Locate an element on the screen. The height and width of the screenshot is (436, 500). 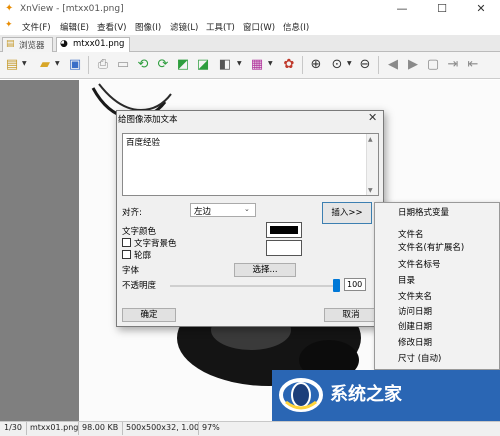
menu-info: 信息(I) is located at coordinates (296, 27).